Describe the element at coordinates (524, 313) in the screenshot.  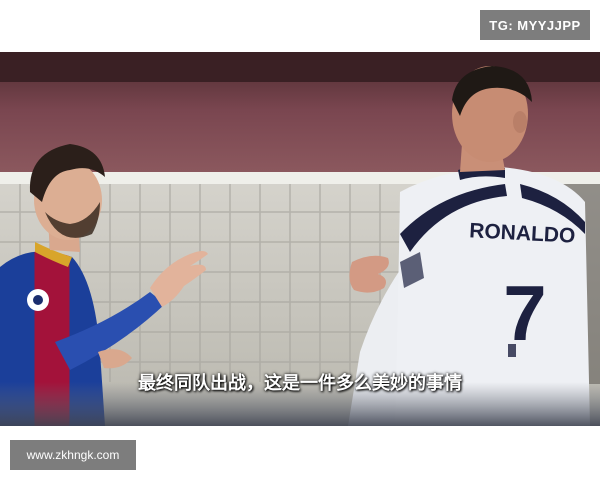
I see `jersey-number: 7` at that location.